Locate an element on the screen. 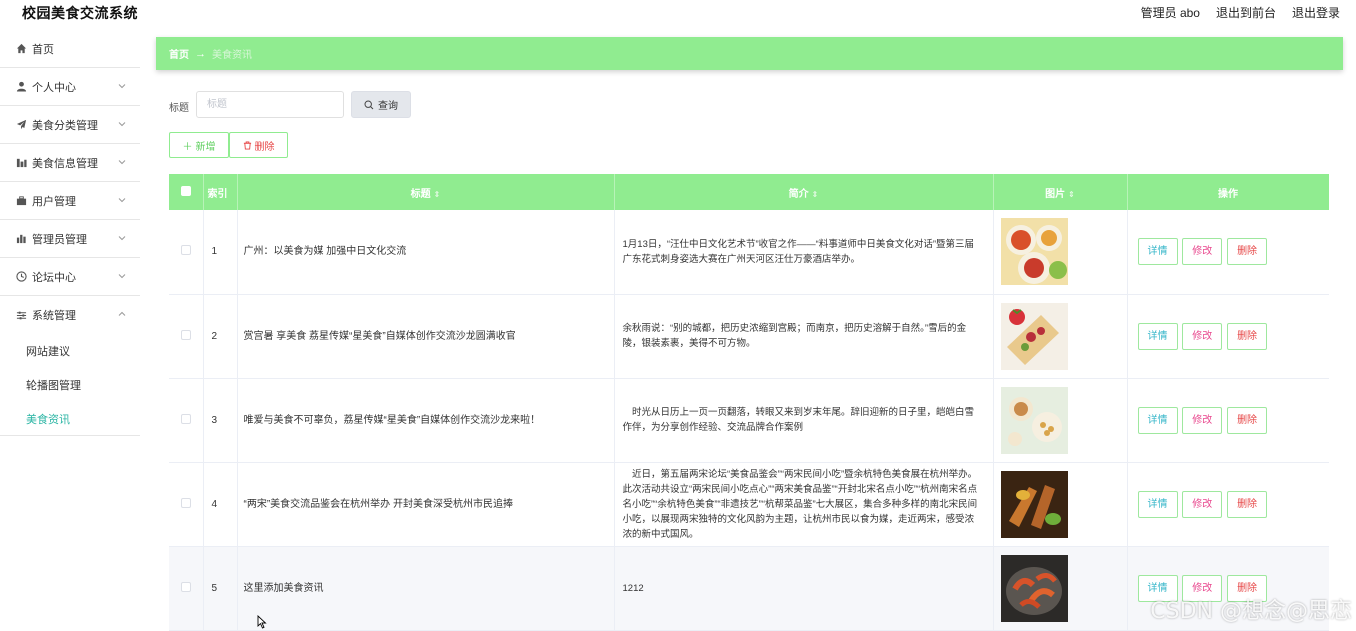  column-header-image: 图片 ⇕ is located at coordinates (1060, 192).